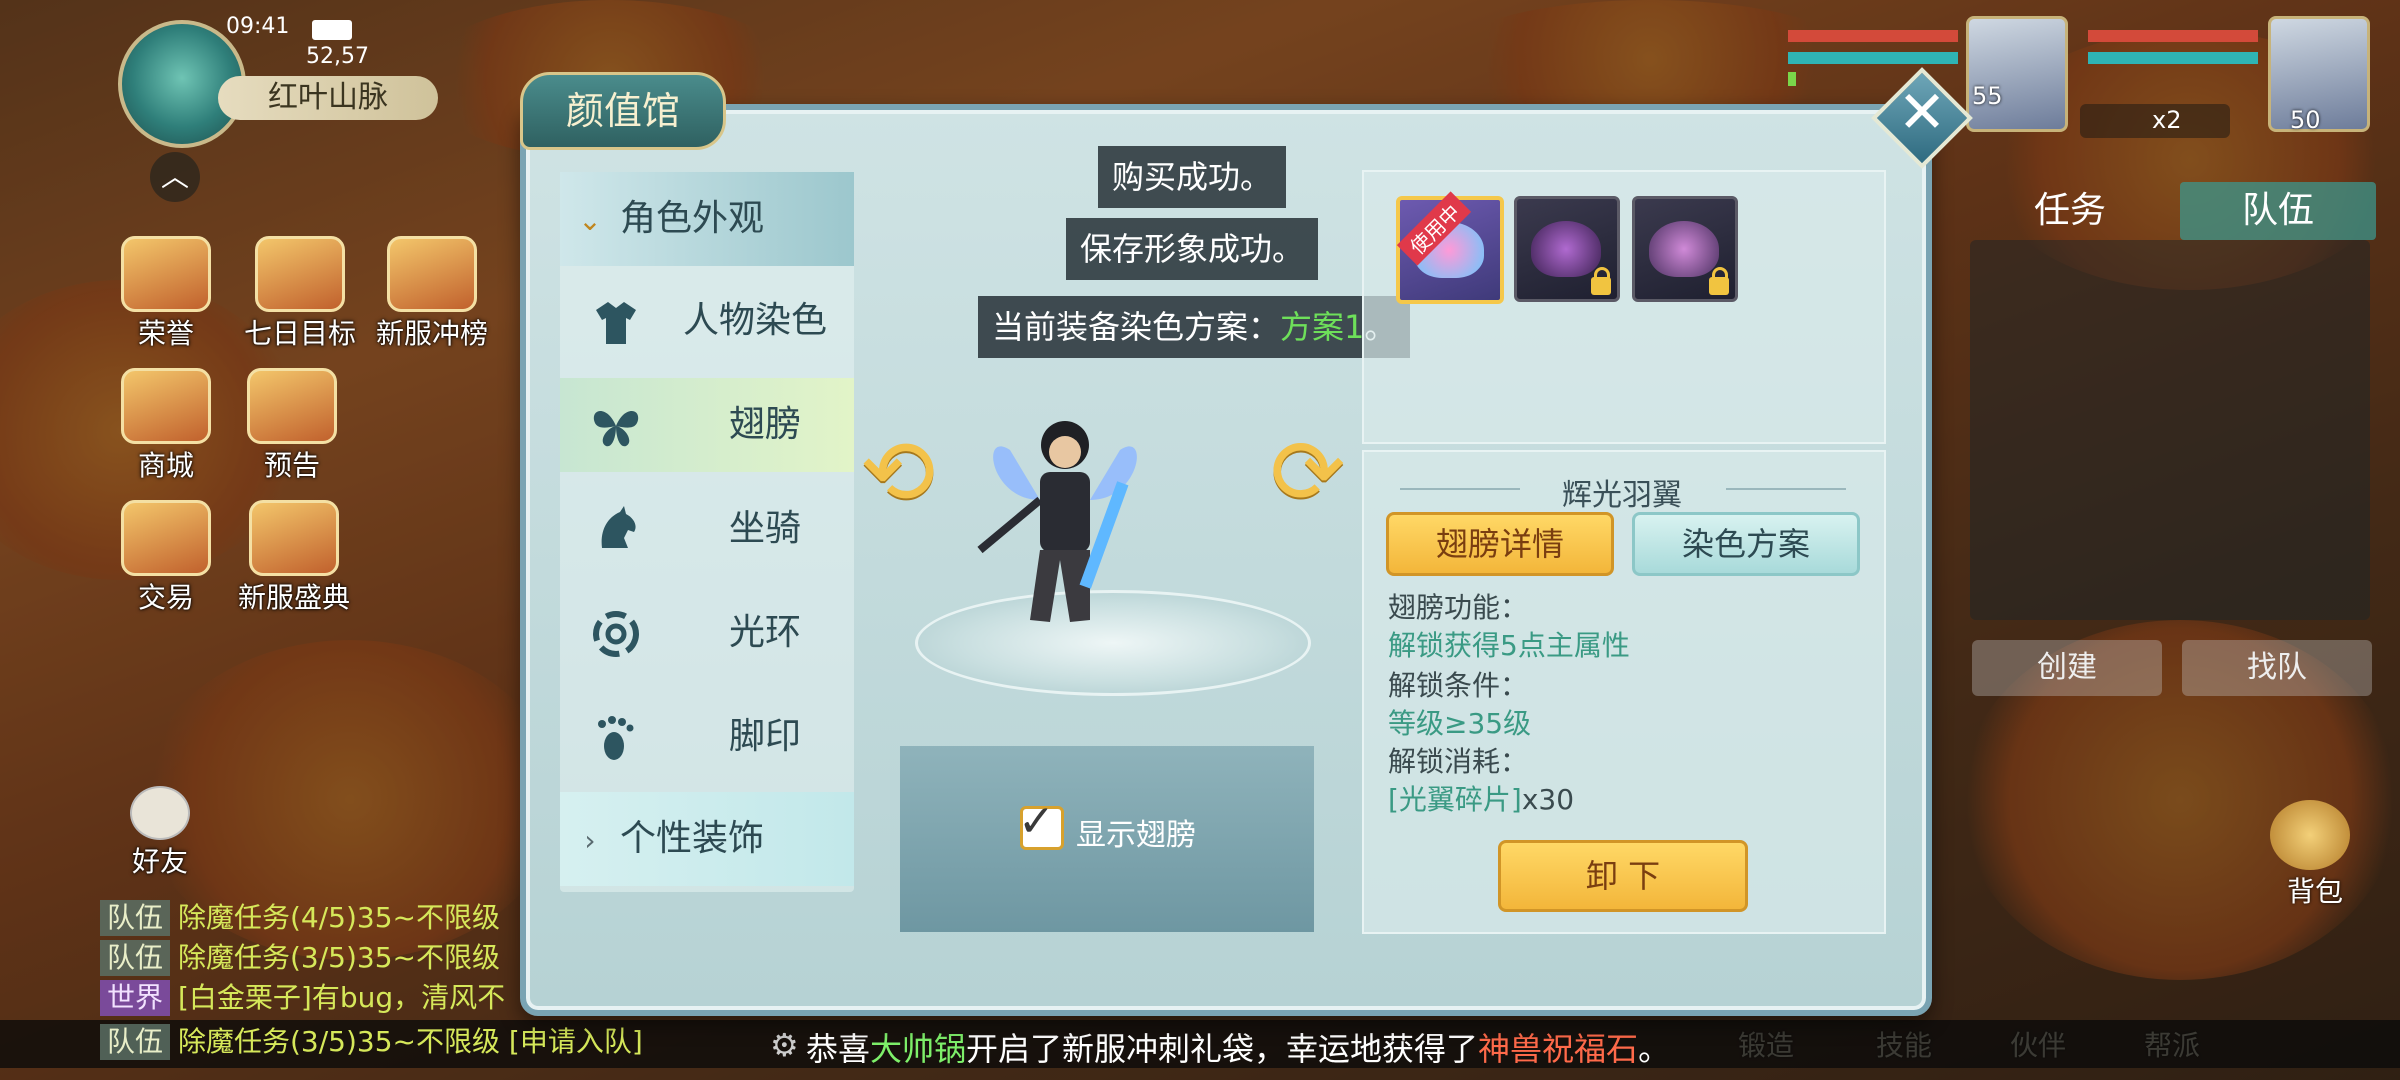  Describe the element at coordinates (764, 632) in the screenshot. I see `menu-item-label: 光环` at that location.